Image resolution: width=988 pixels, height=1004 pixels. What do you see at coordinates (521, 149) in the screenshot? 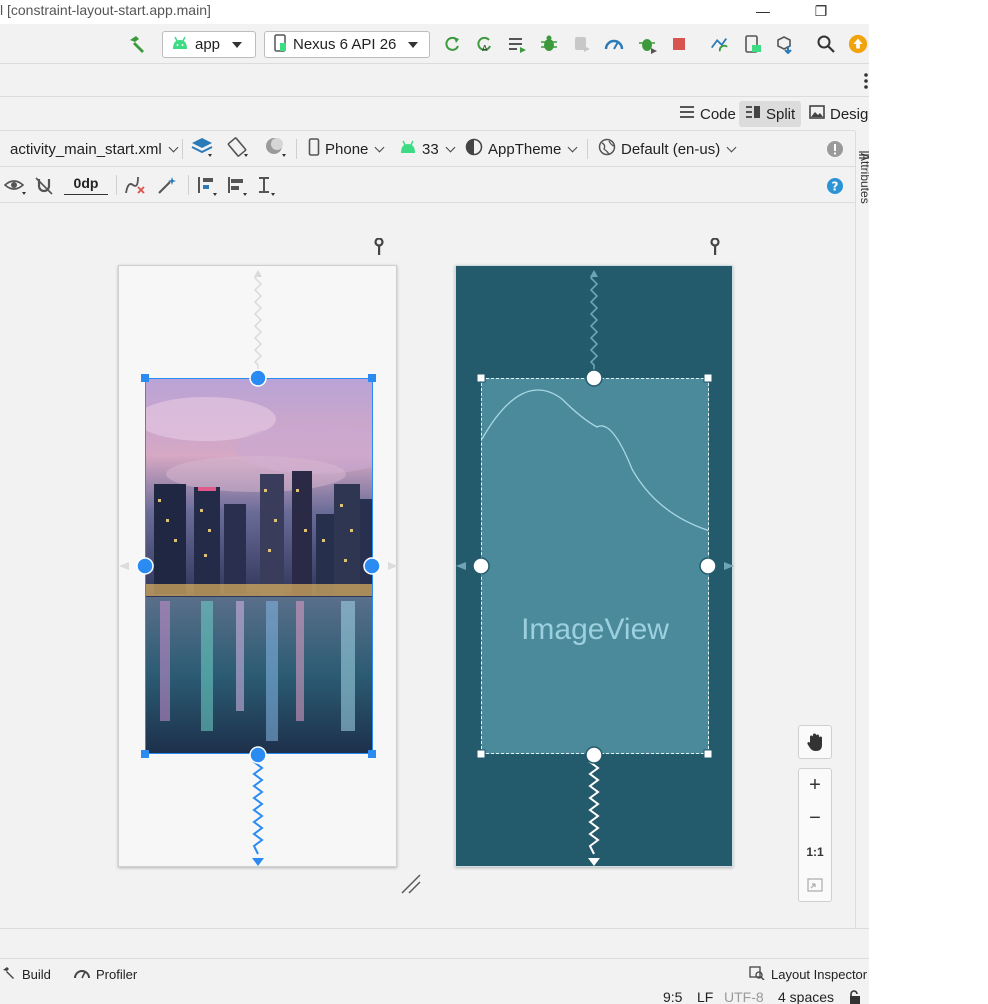
I see `theme-select: AppTheme` at bounding box center [521, 149].